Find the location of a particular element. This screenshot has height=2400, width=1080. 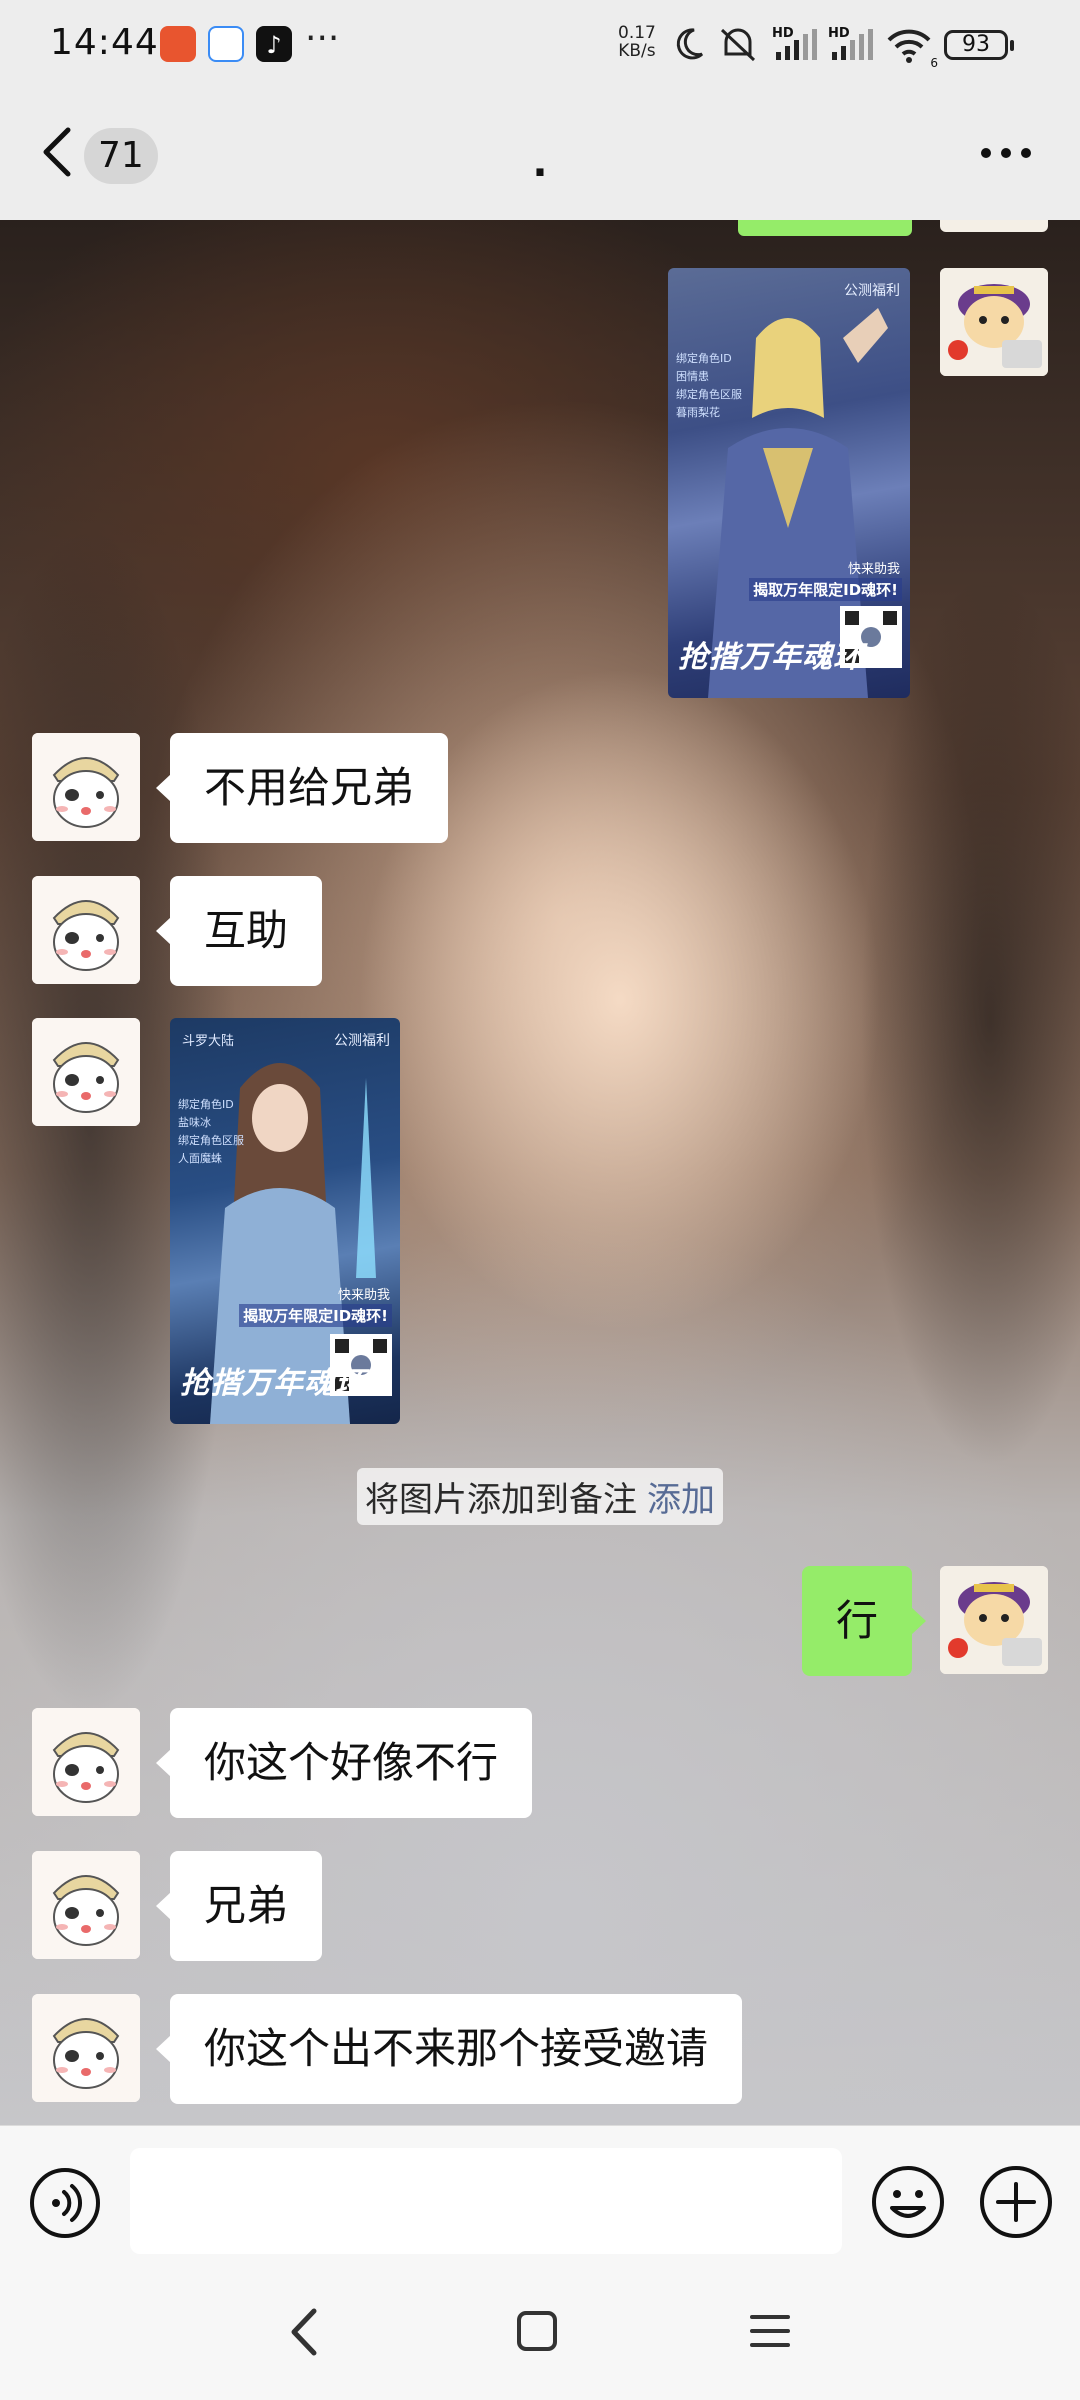

text-message: 兄弟 is located at coordinates (239, 1906).